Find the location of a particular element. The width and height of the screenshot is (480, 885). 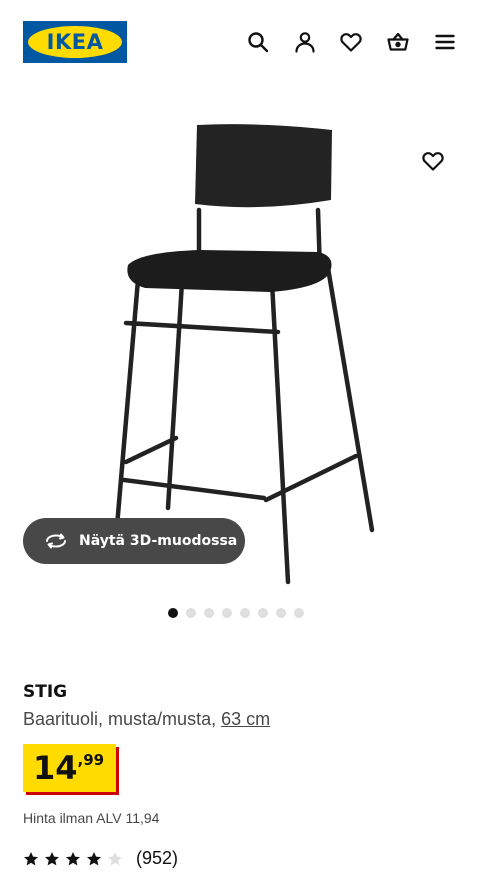

basket-icon is located at coordinates (398, 41).